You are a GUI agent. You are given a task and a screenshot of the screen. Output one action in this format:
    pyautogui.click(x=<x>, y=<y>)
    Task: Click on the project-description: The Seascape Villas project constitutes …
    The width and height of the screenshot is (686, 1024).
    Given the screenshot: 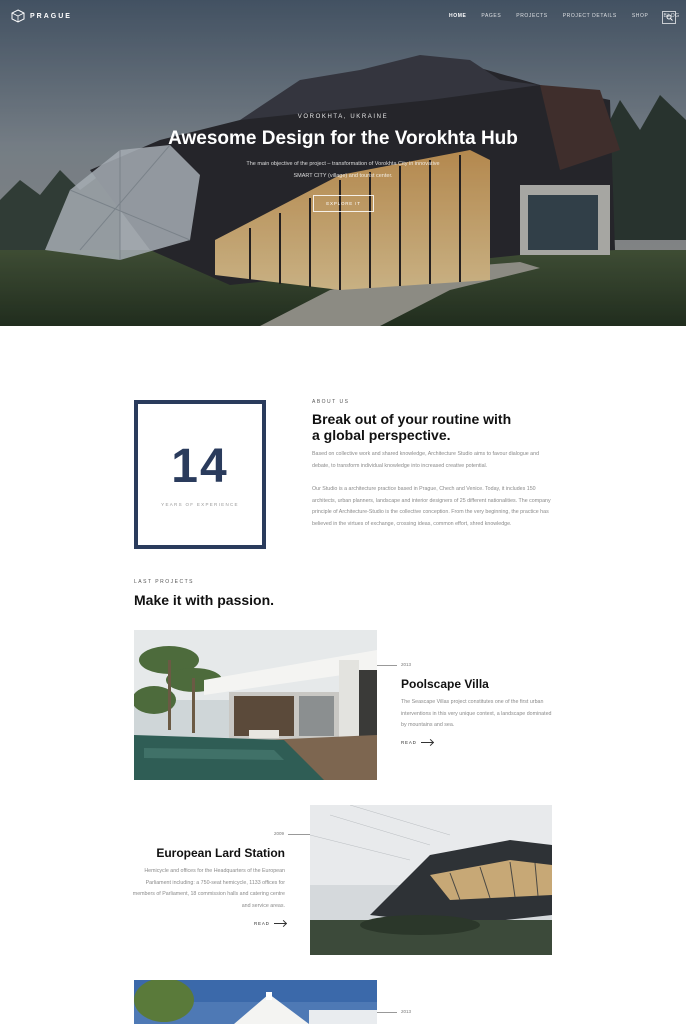 What is the action you would take?
    pyautogui.click(x=476, y=713)
    